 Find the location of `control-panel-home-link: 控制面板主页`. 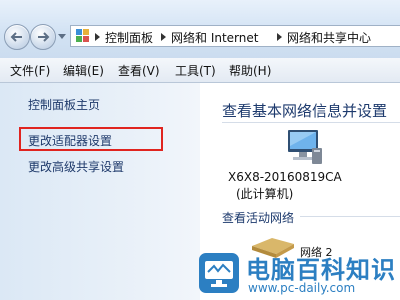

control-panel-home-link: 控制面板主页 is located at coordinates (64, 104).